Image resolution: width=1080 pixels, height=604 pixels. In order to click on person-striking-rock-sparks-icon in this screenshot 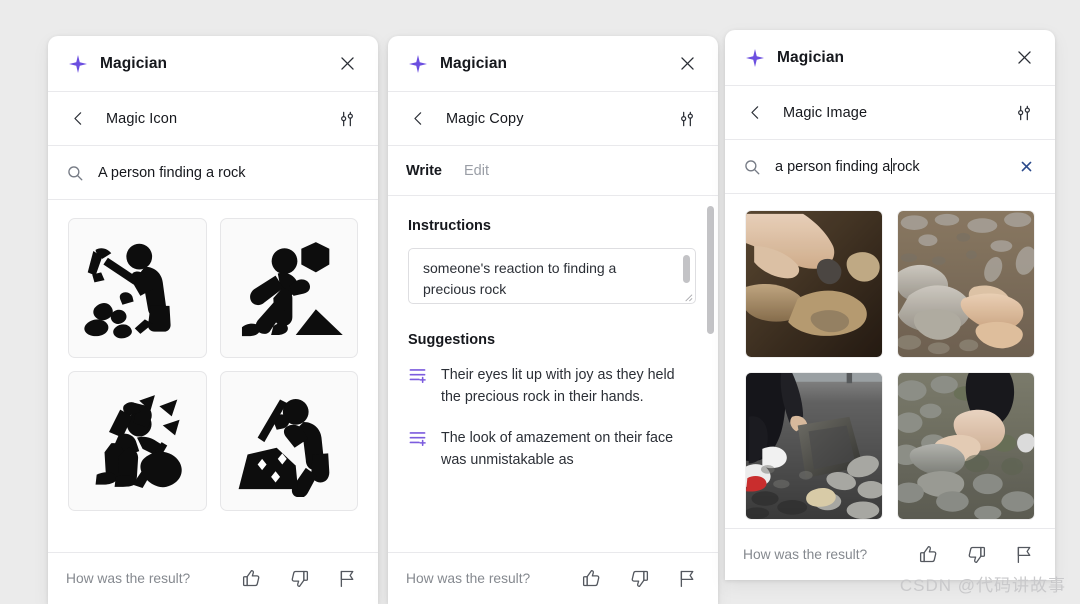, I will do `click(137, 441)`.